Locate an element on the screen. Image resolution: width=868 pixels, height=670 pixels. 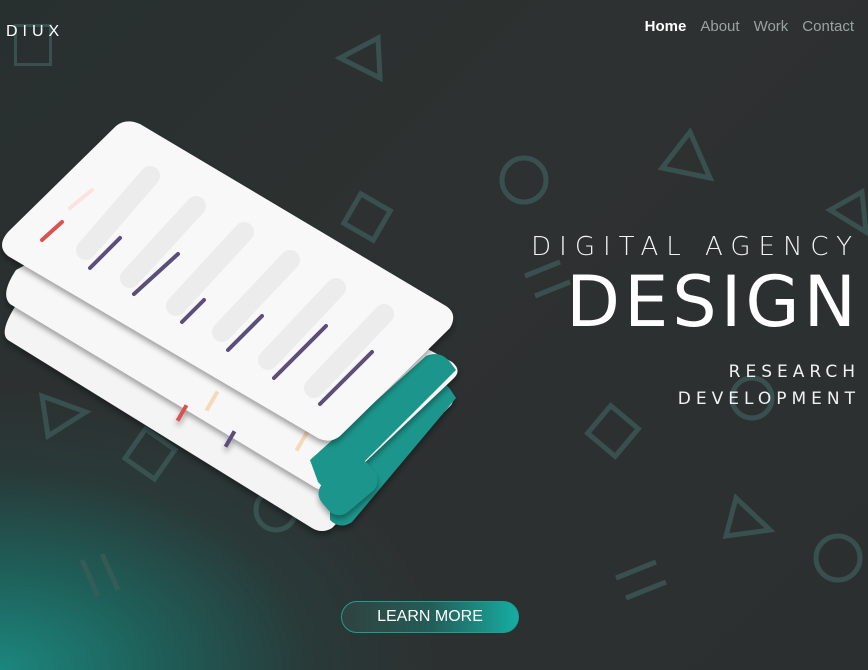
hero-subtitle-line-1: RESEARCH is located at coordinates (794, 372).